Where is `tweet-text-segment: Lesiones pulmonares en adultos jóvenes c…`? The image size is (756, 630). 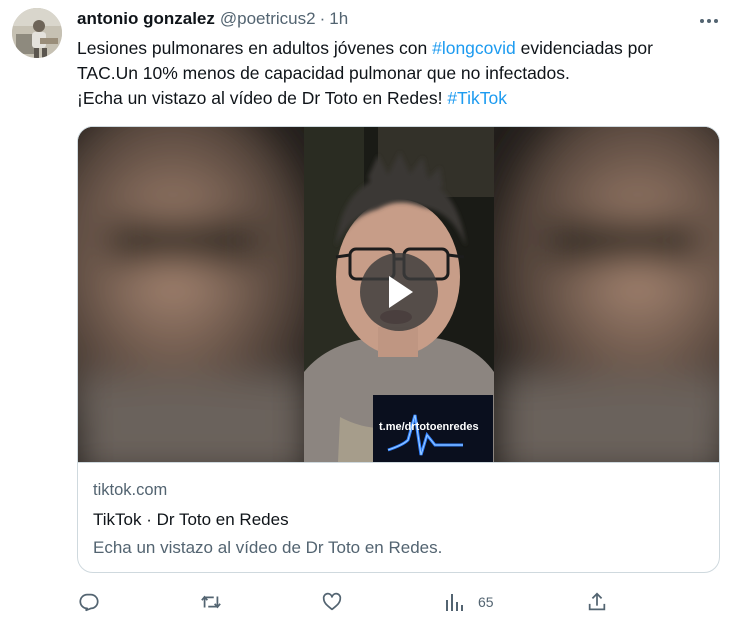 tweet-text-segment: Lesiones pulmonares en adultos jóvenes c… is located at coordinates (255, 48).